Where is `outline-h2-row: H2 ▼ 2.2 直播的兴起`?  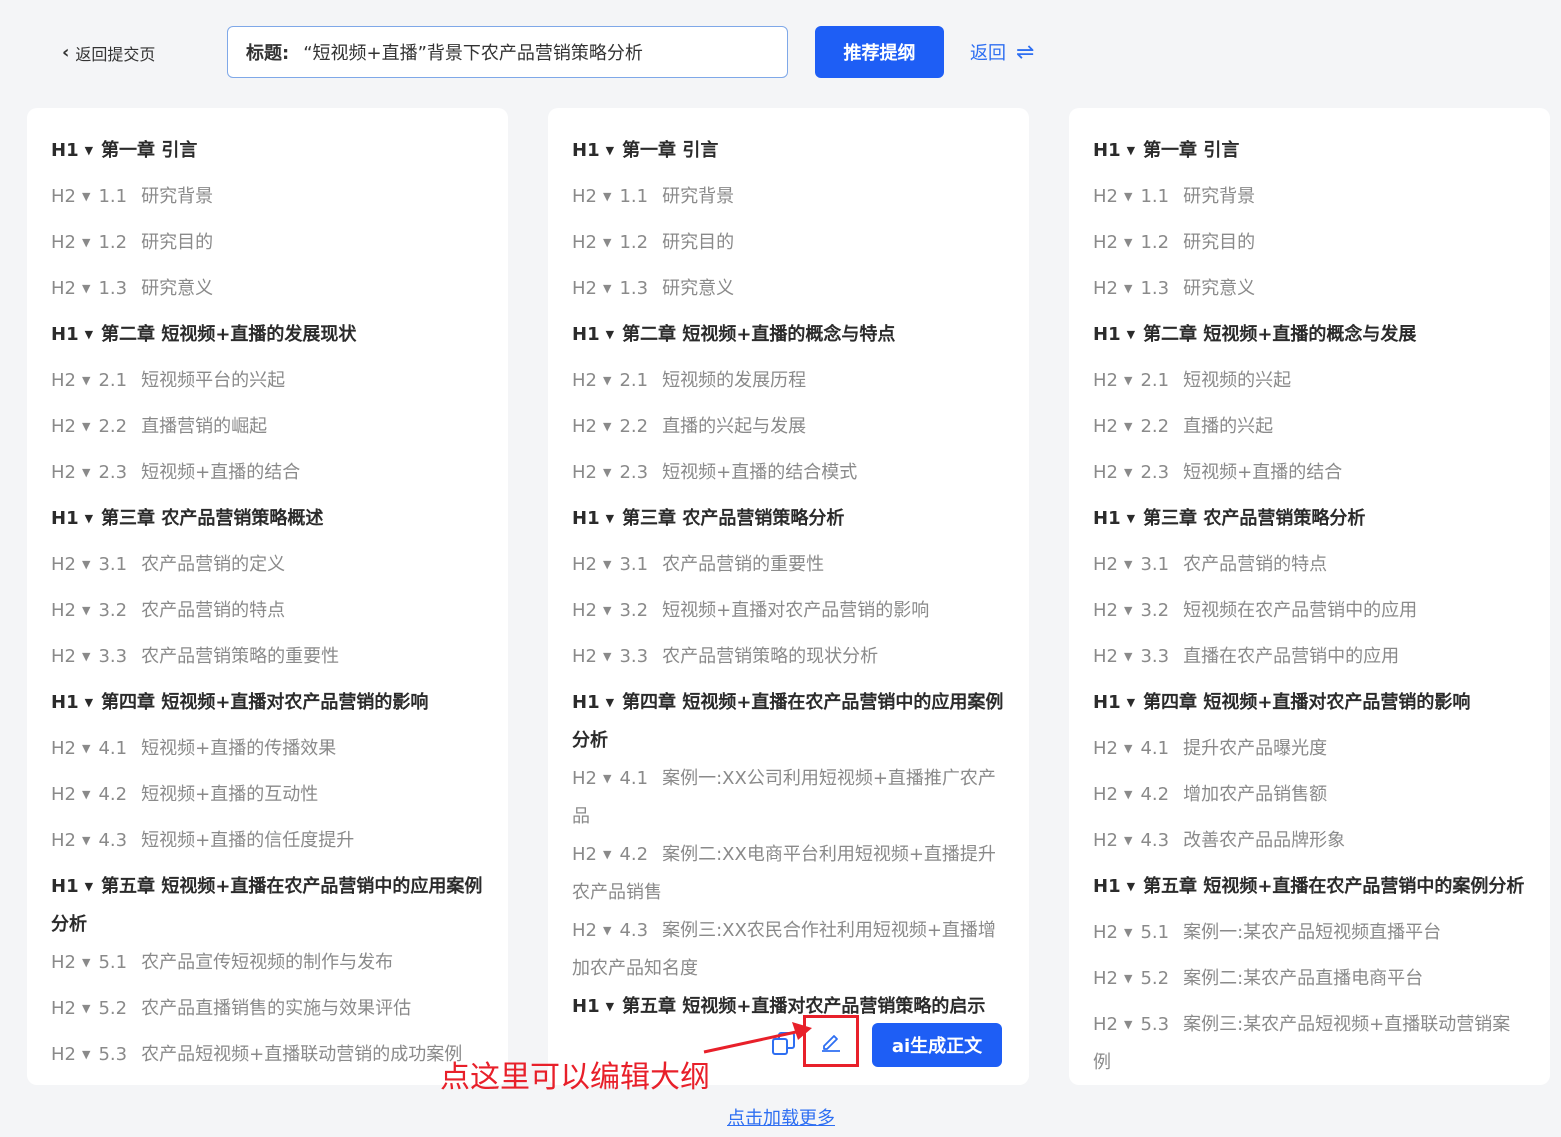
outline-h2-row: H2 ▼ 2.2 直播的兴起 is located at coordinates (1309, 431).